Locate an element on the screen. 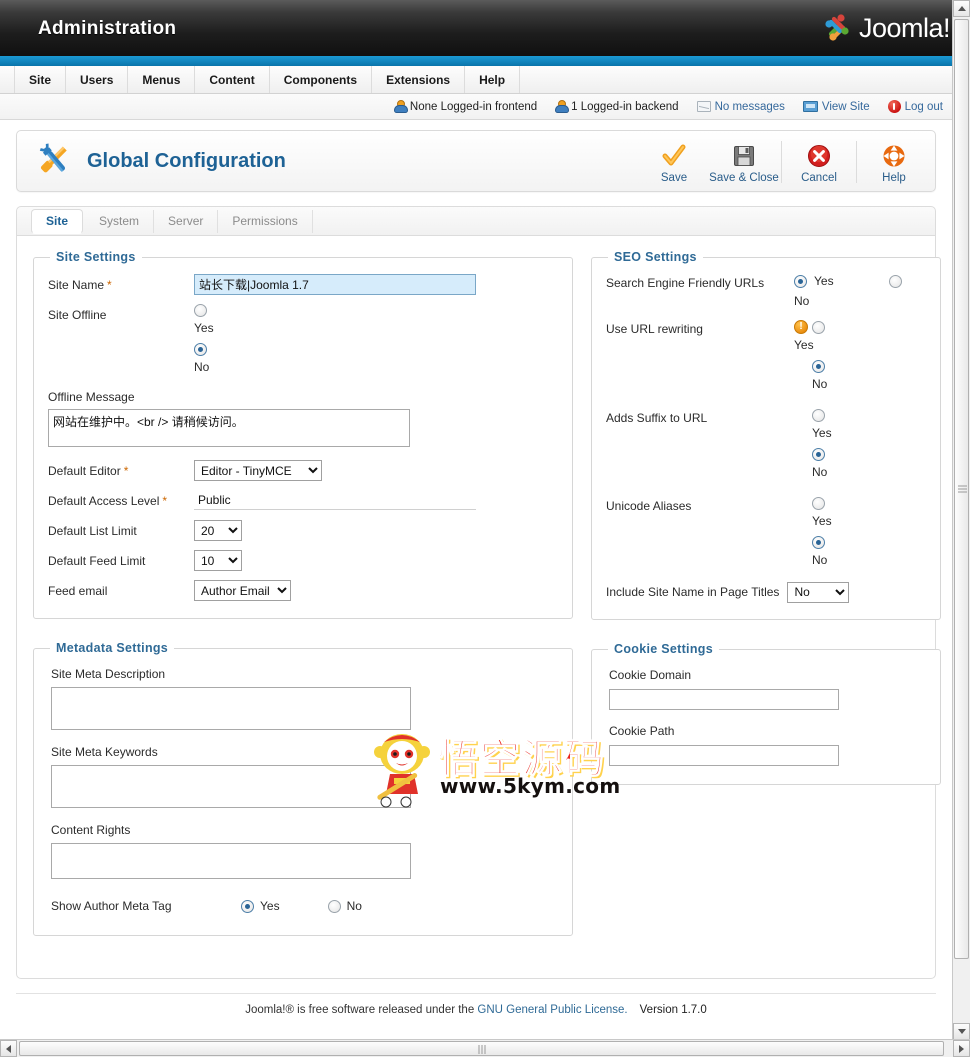 The height and width of the screenshot is (1057, 970). site-settings-legend: Site Settings is located at coordinates (96, 257).